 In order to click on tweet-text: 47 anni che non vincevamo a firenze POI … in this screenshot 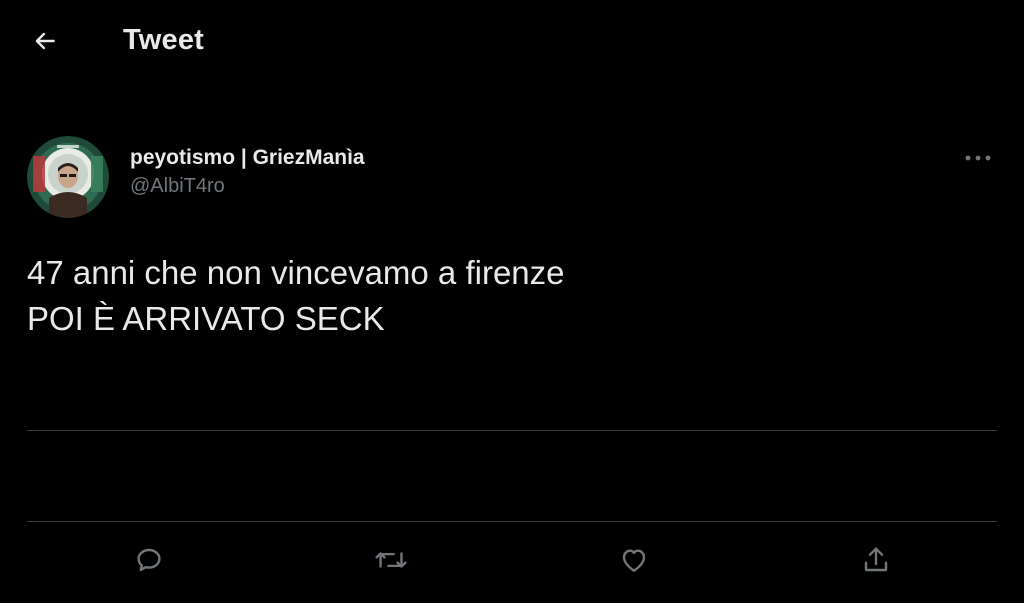, I will do `click(507, 296)`.